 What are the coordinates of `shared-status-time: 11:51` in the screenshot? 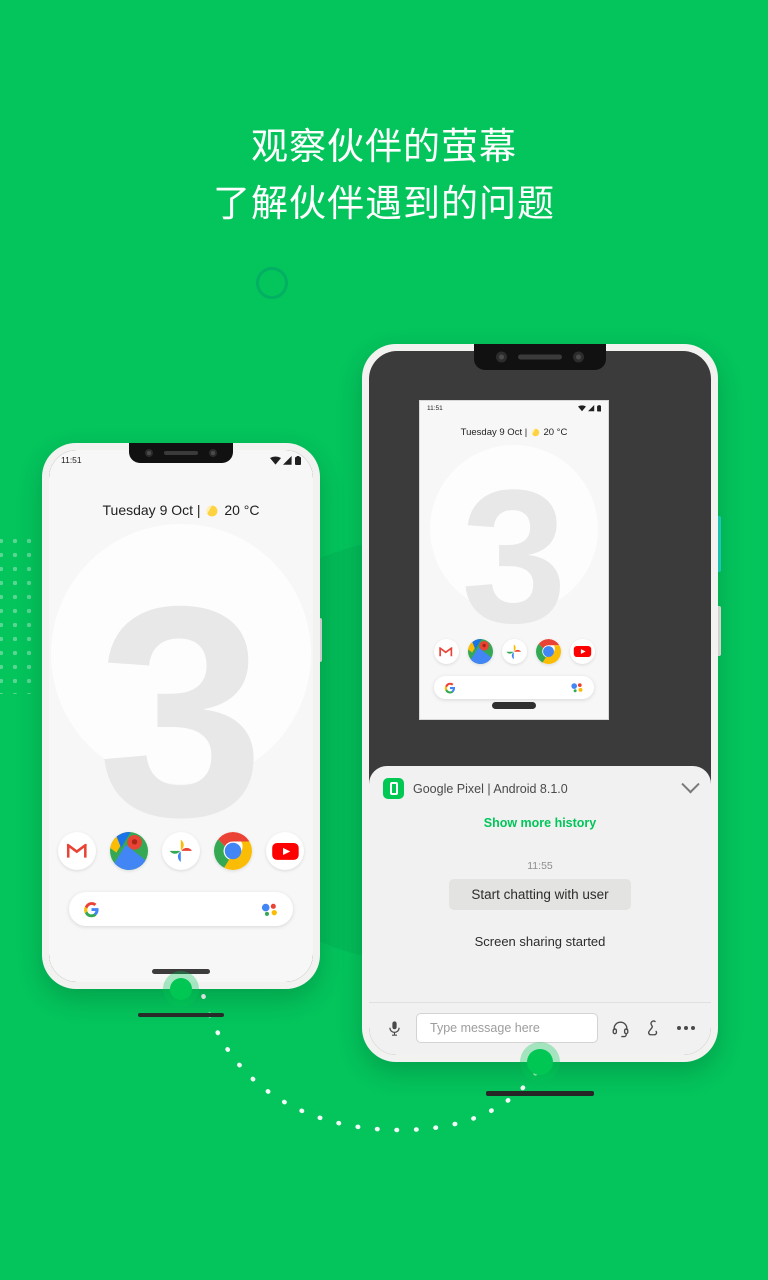 It's located at (435, 408).